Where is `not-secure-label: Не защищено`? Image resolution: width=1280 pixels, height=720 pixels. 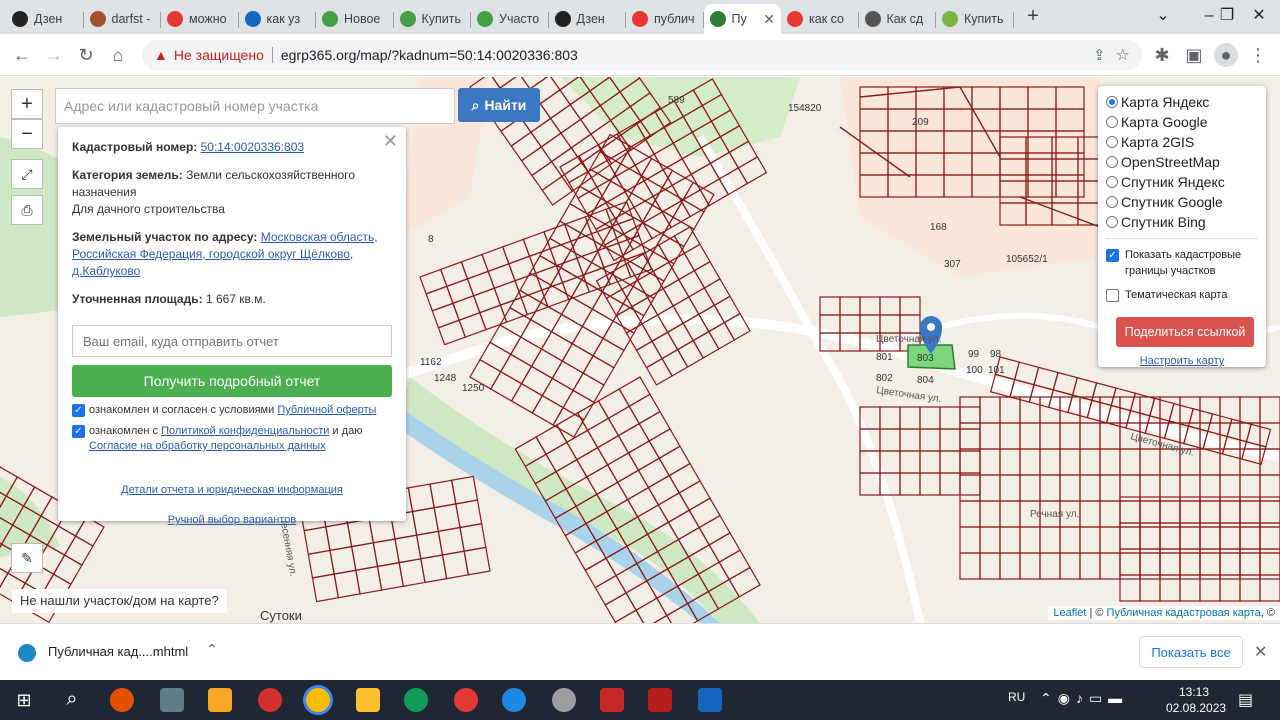 not-secure-label: Не защищено is located at coordinates (219, 55).